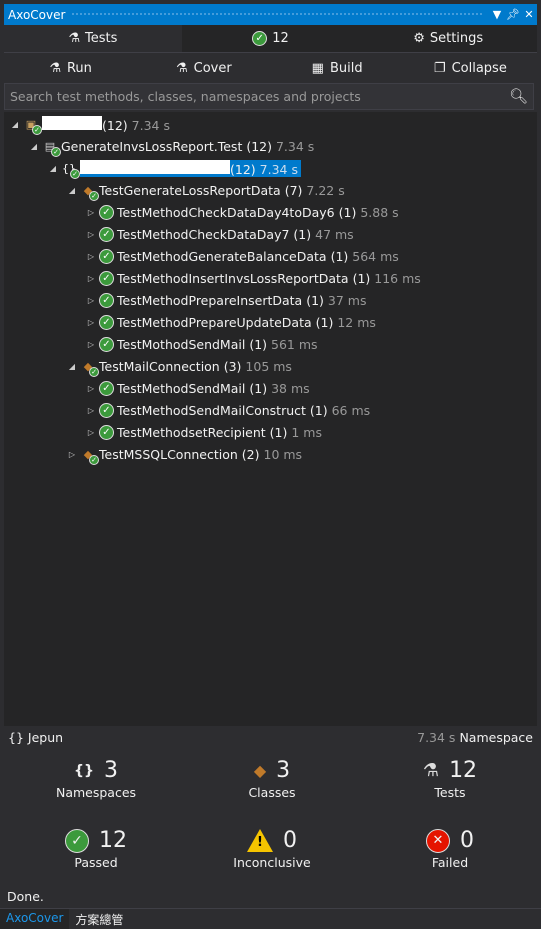  I want to click on tab-results: ✓ 12, so click(271, 38).